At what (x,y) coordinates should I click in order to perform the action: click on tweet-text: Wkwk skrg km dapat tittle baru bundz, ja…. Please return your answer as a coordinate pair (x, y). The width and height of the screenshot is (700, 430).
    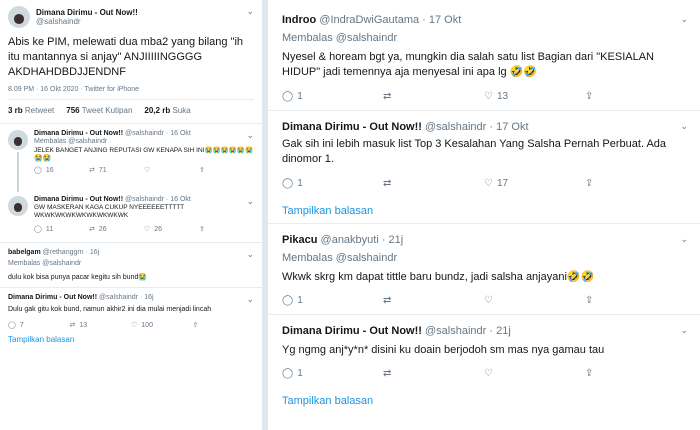
    Looking at the image, I should click on (438, 276).